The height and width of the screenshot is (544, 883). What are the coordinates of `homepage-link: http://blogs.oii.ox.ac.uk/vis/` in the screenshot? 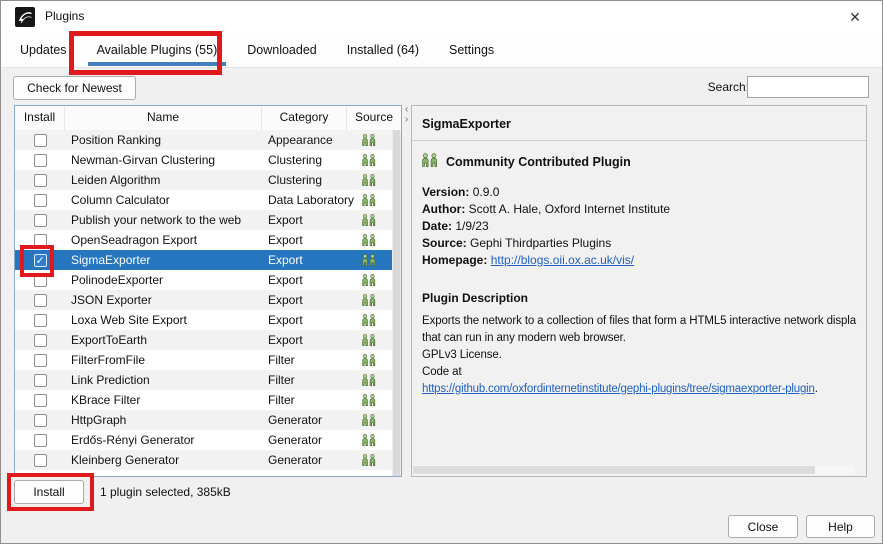 It's located at (562, 260).